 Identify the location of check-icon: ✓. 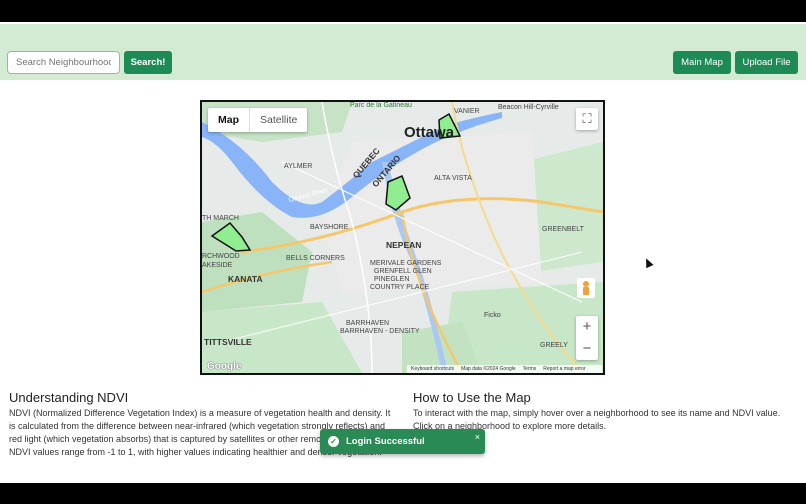
(333, 441).